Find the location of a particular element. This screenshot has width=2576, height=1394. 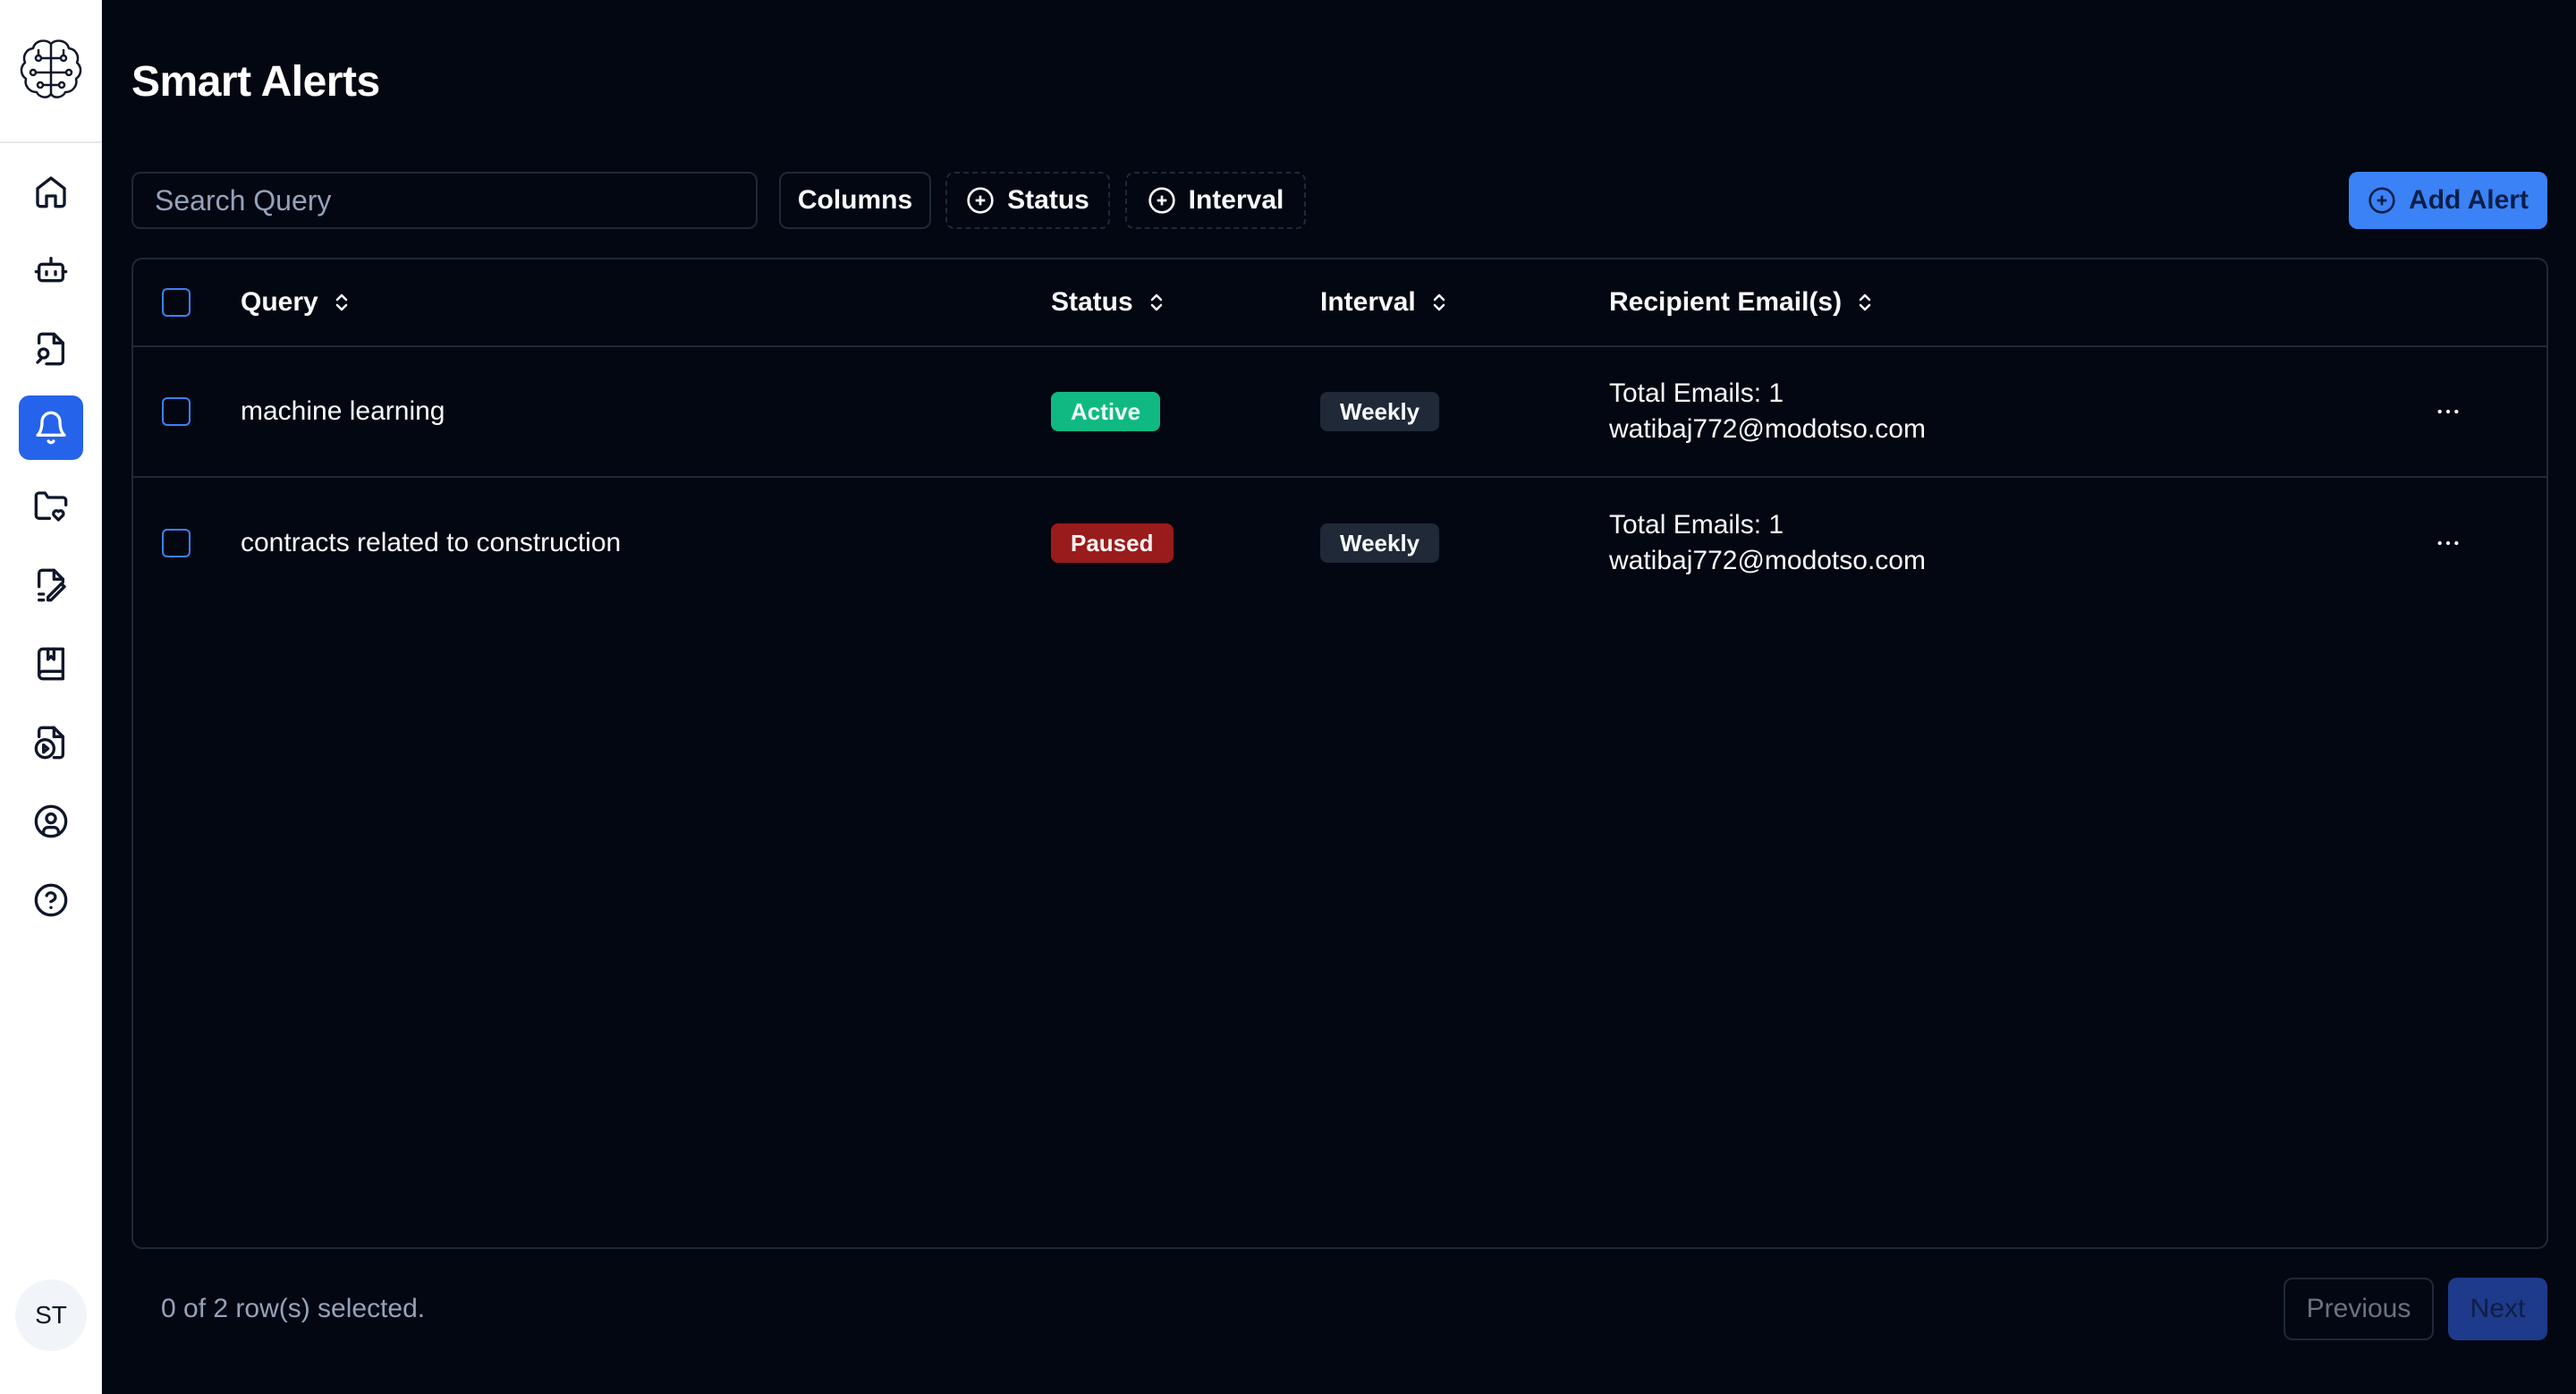

columns-label: Columns is located at coordinates (855, 200).